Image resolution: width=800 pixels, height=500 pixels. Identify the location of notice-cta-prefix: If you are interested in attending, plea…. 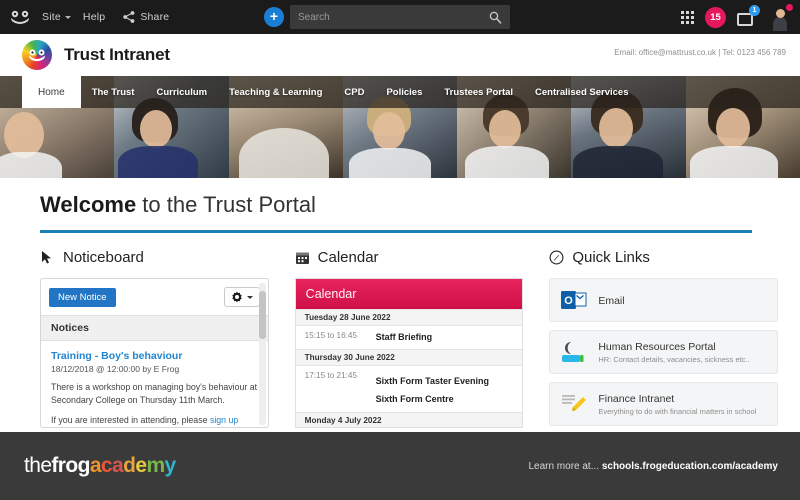
(130, 419).